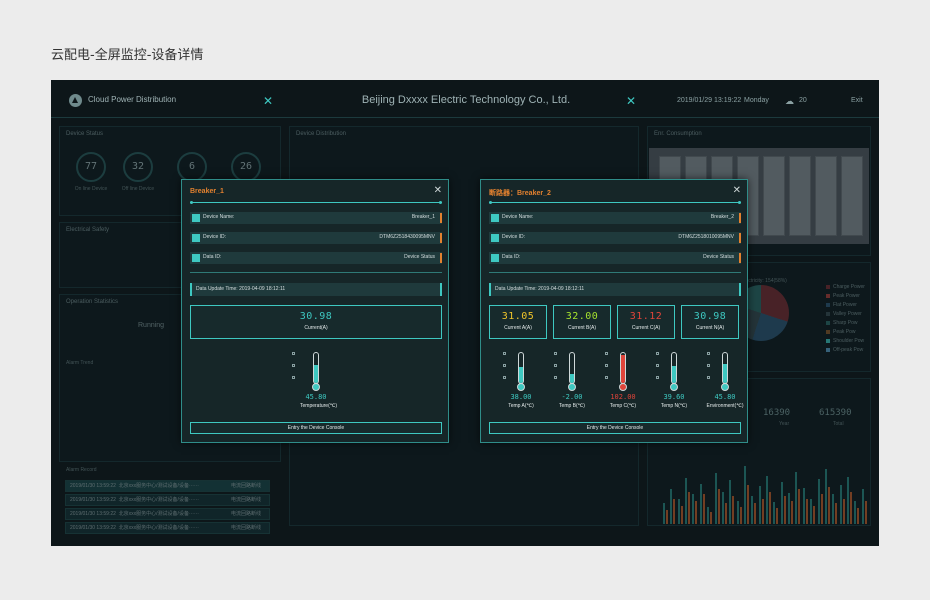 Image resolution: width=930 pixels, height=600 pixels. What do you see at coordinates (151, 325) in the screenshot?
I see `running-label: Running` at bounding box center [151, 325].